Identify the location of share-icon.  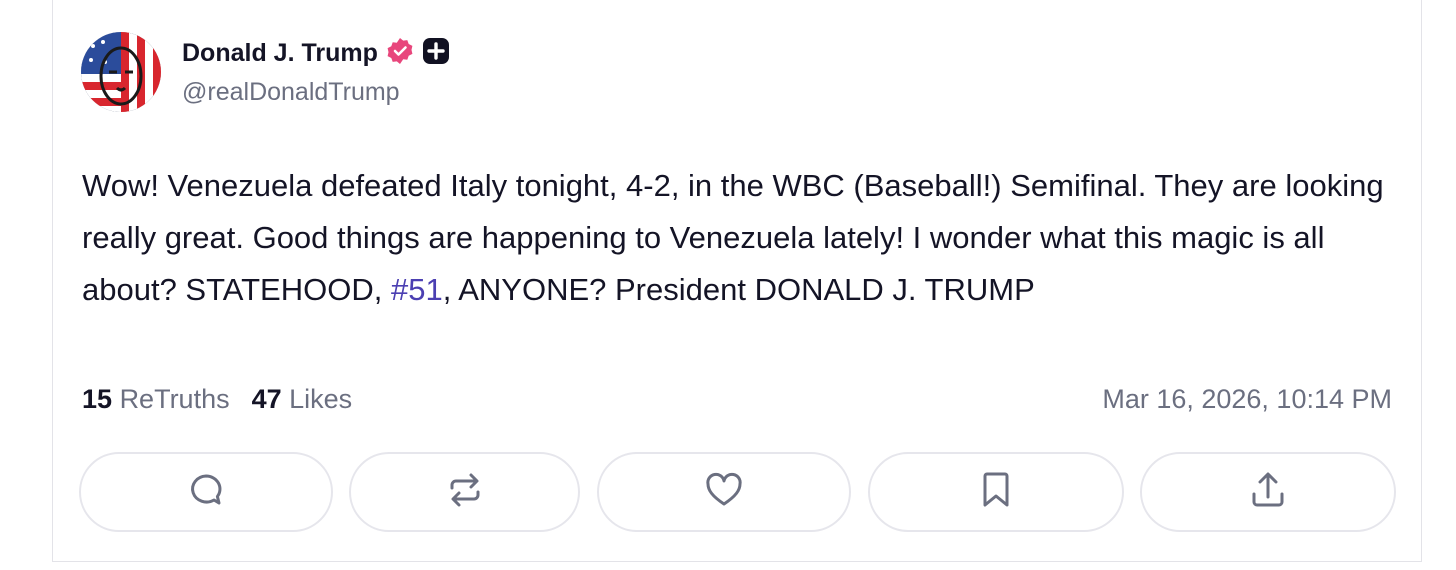
(1268, 492).